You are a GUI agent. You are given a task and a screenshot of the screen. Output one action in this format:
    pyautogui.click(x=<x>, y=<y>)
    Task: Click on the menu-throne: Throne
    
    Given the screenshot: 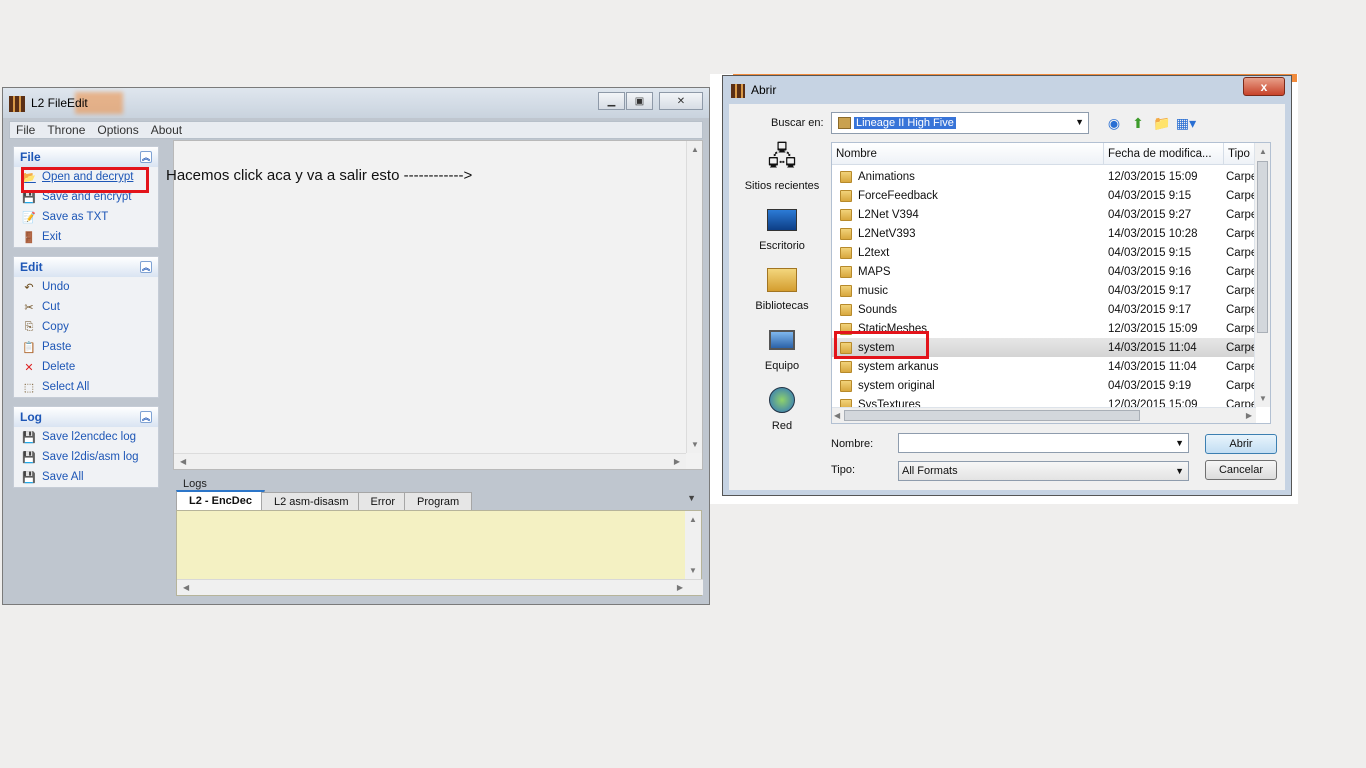 What is the action you would take?
    pyautogui.click(x=66, y=130)
    